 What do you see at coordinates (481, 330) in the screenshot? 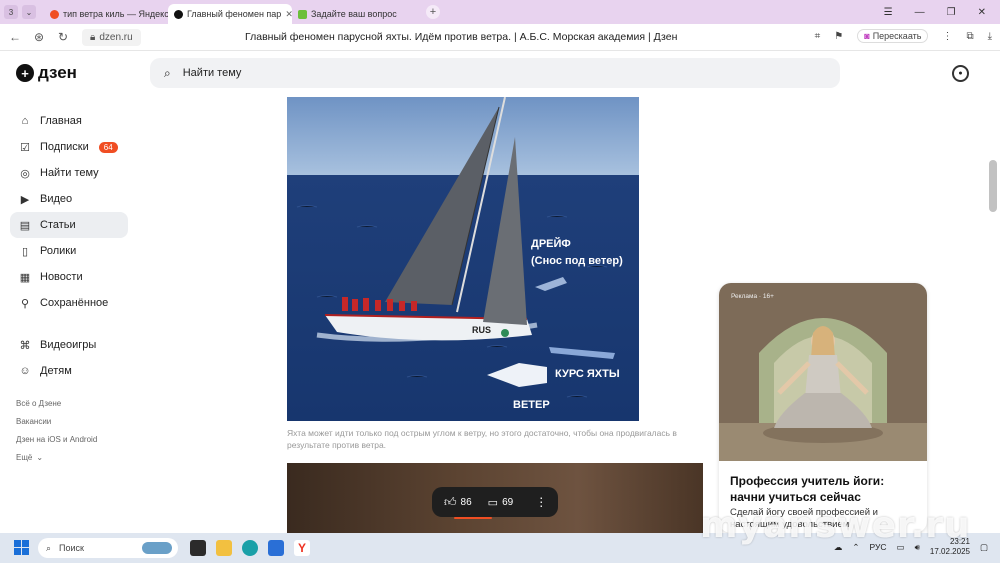
I see `hull-label: RUS` at bounding box center [481, 330].